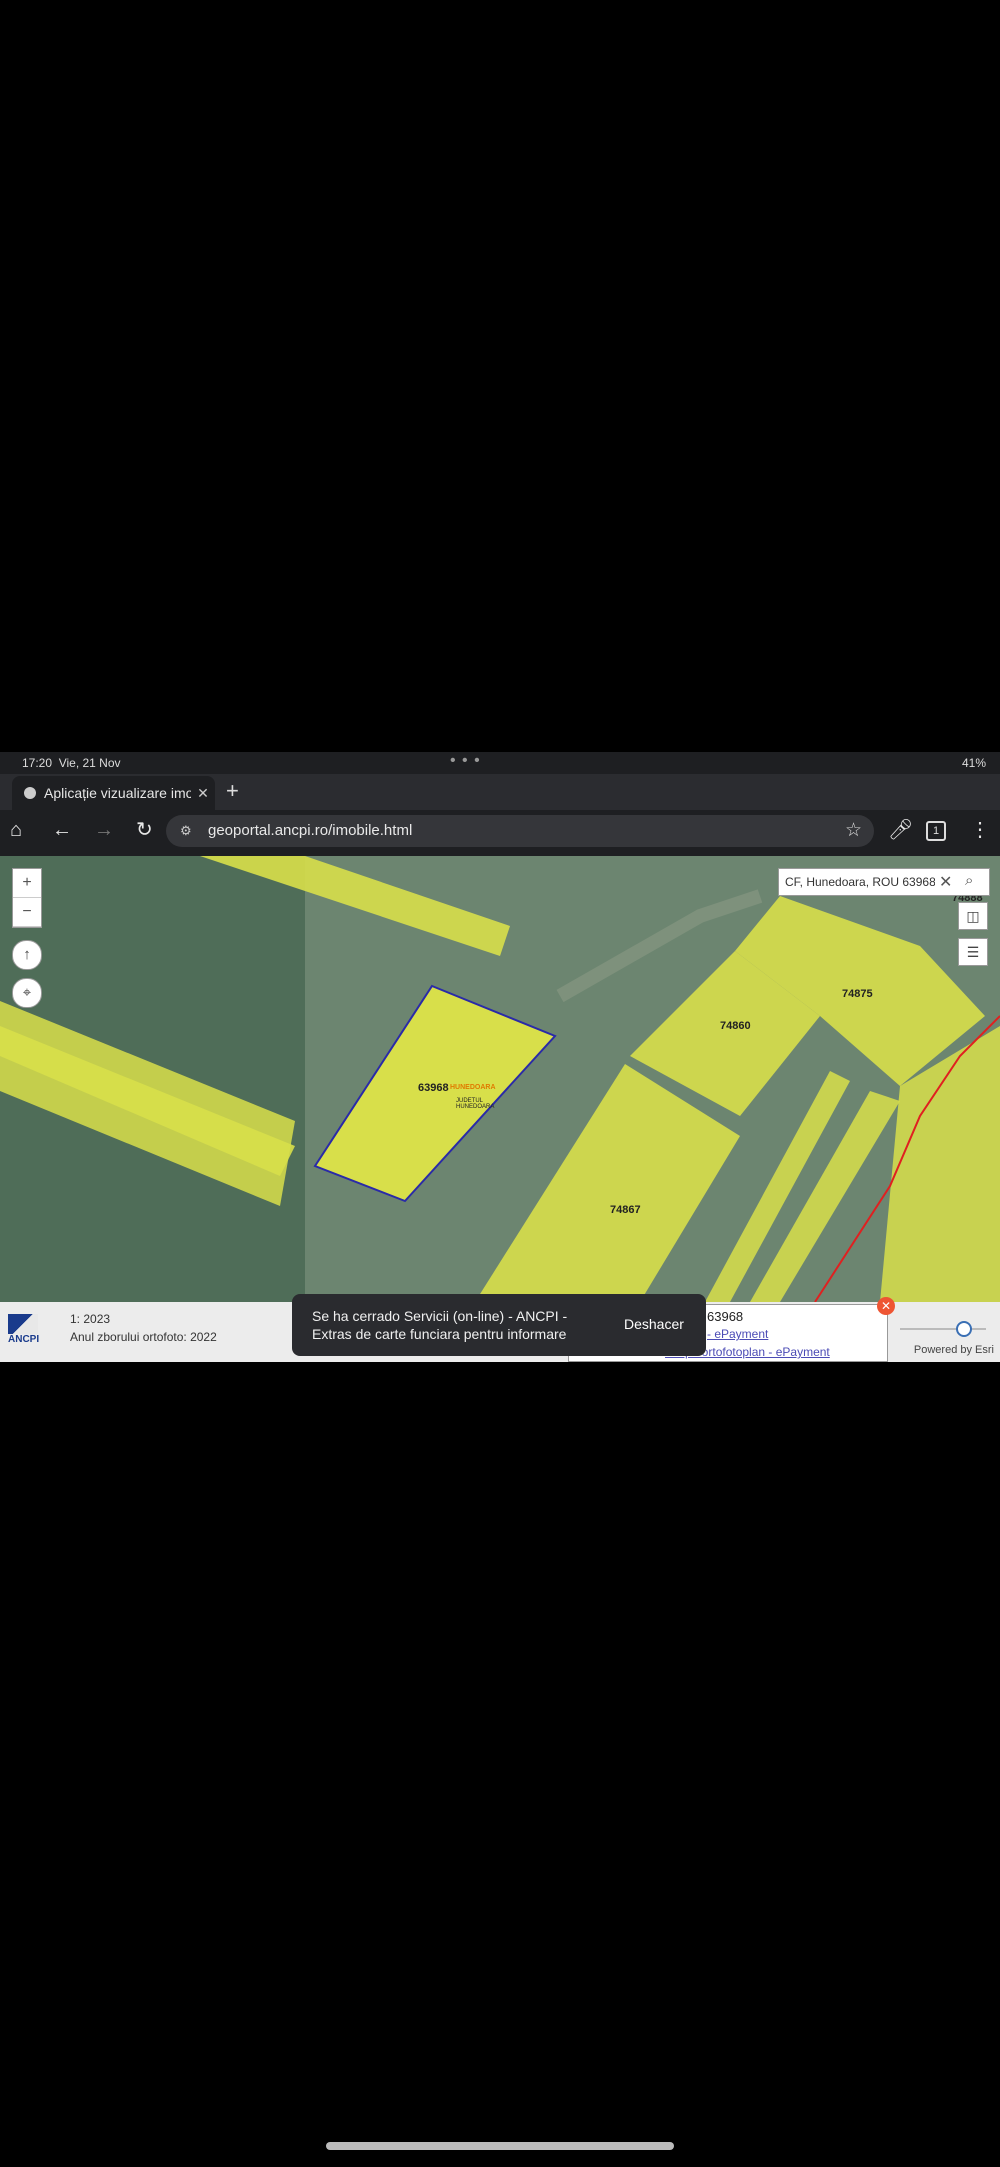 This screenshot has width=1000, height=2167. I want to click on slider-knob, so click(964, 1329).